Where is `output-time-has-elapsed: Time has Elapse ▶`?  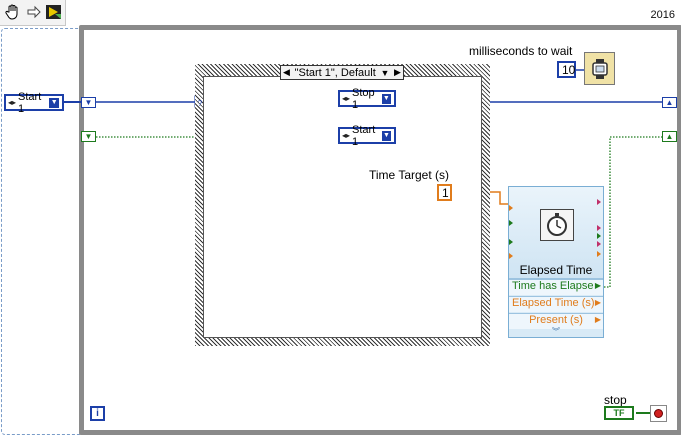 output-time-has-elapsed: Time has Elapse ▶ is located at coordinates (556, 287).